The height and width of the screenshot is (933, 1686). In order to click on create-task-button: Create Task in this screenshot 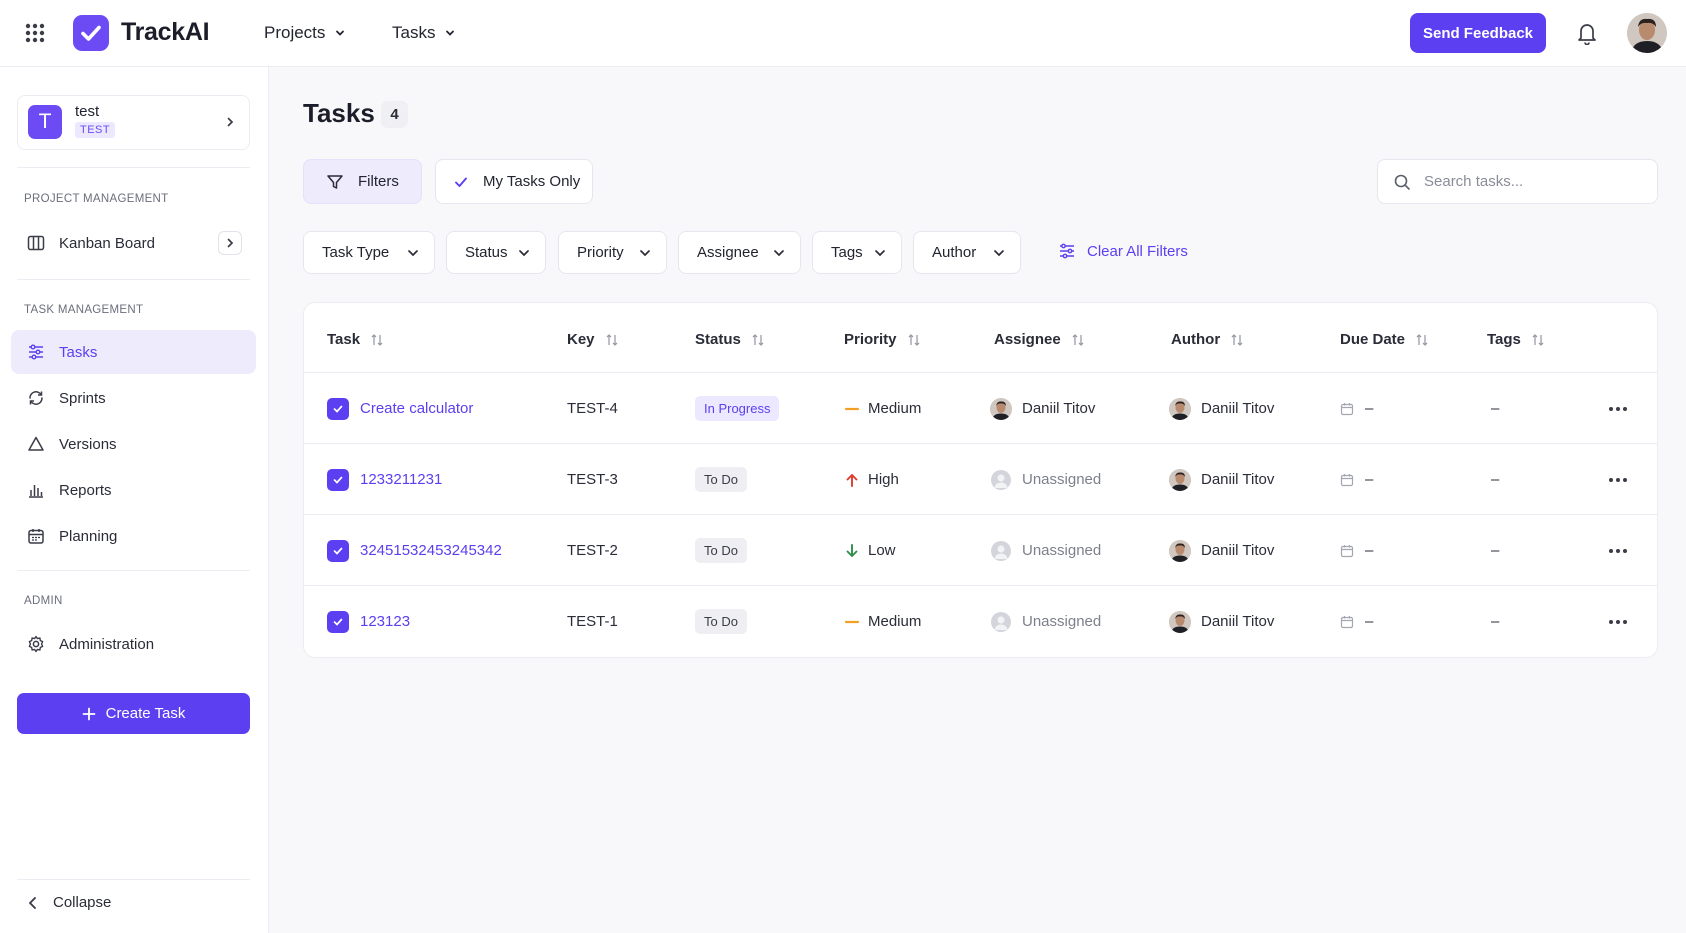, I will do `click(133, 713)`.